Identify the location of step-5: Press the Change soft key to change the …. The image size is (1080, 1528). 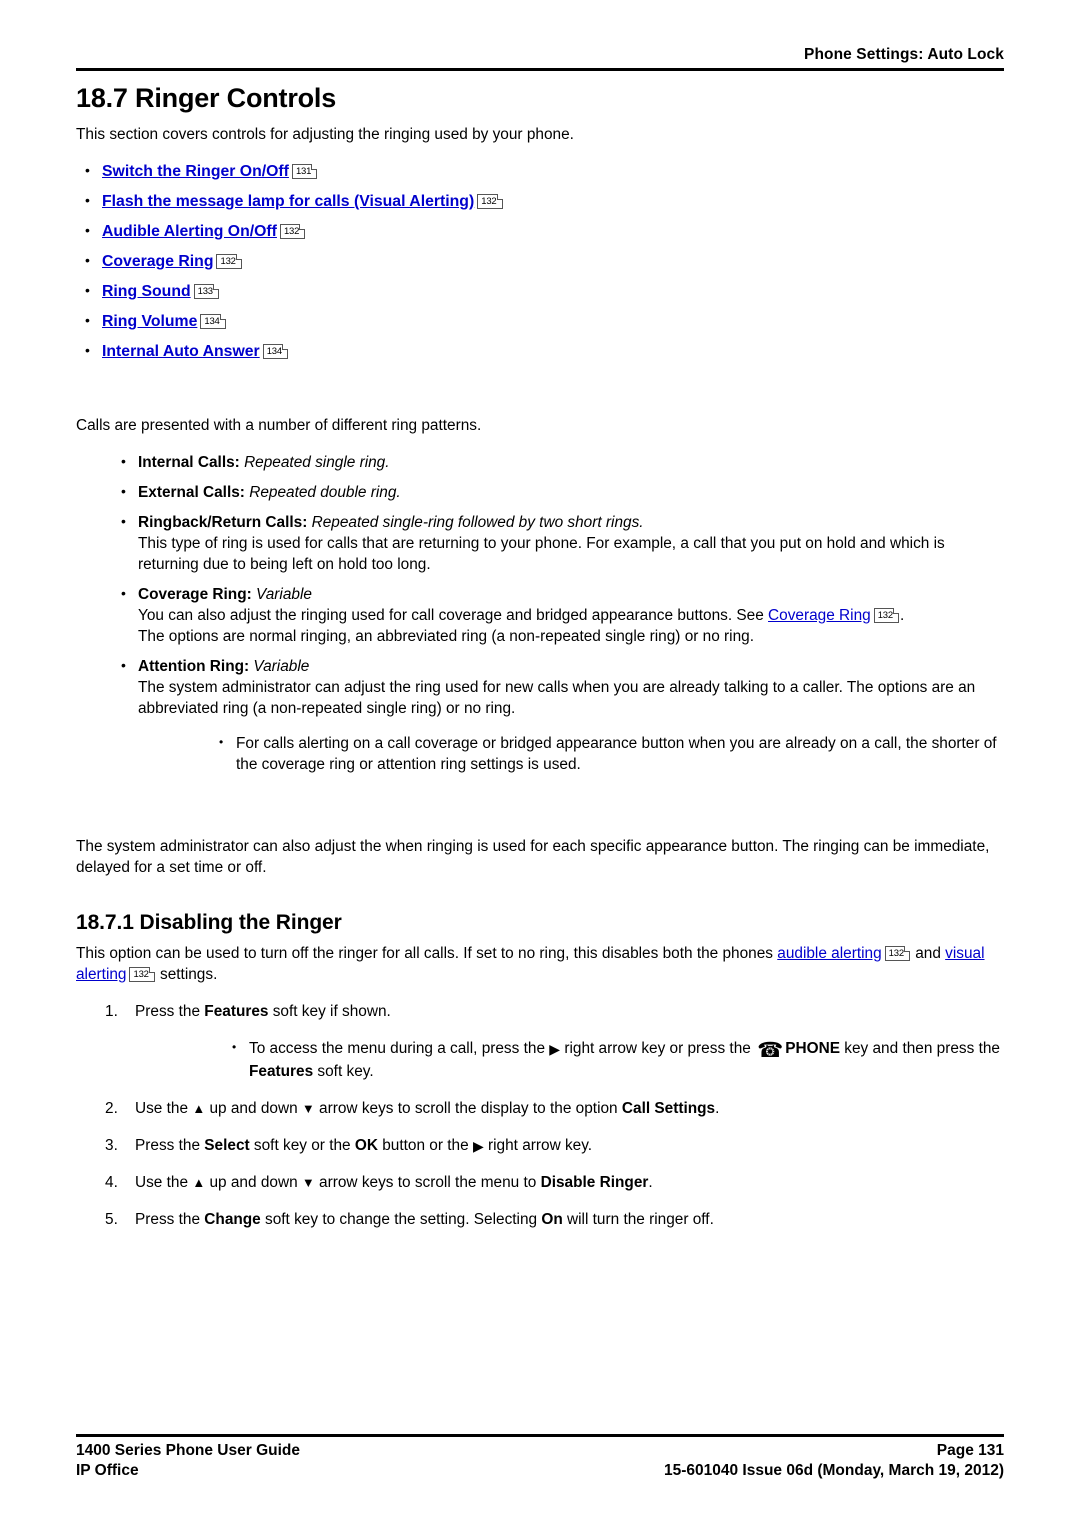
(554, 1219).